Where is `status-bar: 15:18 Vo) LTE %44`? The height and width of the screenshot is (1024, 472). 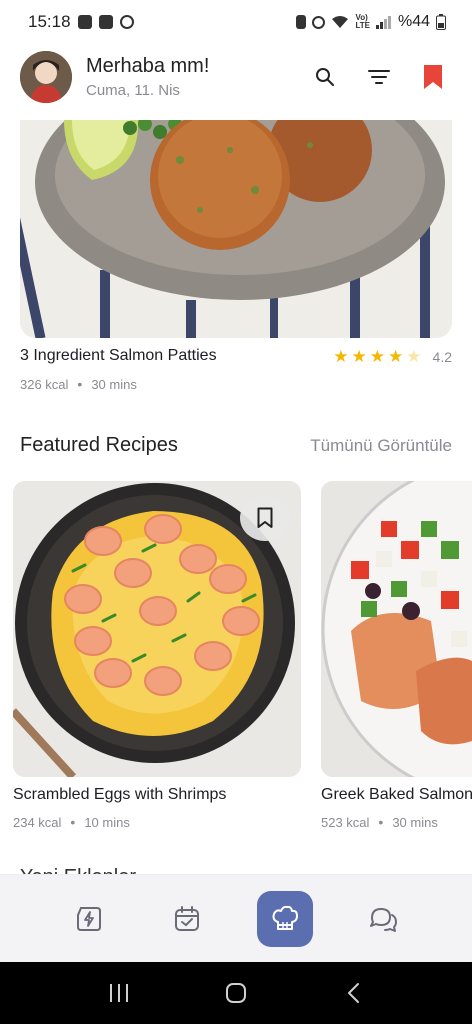 status-bar: 15:18 Vo) LTE %44 is located at coordinates (236, 22).